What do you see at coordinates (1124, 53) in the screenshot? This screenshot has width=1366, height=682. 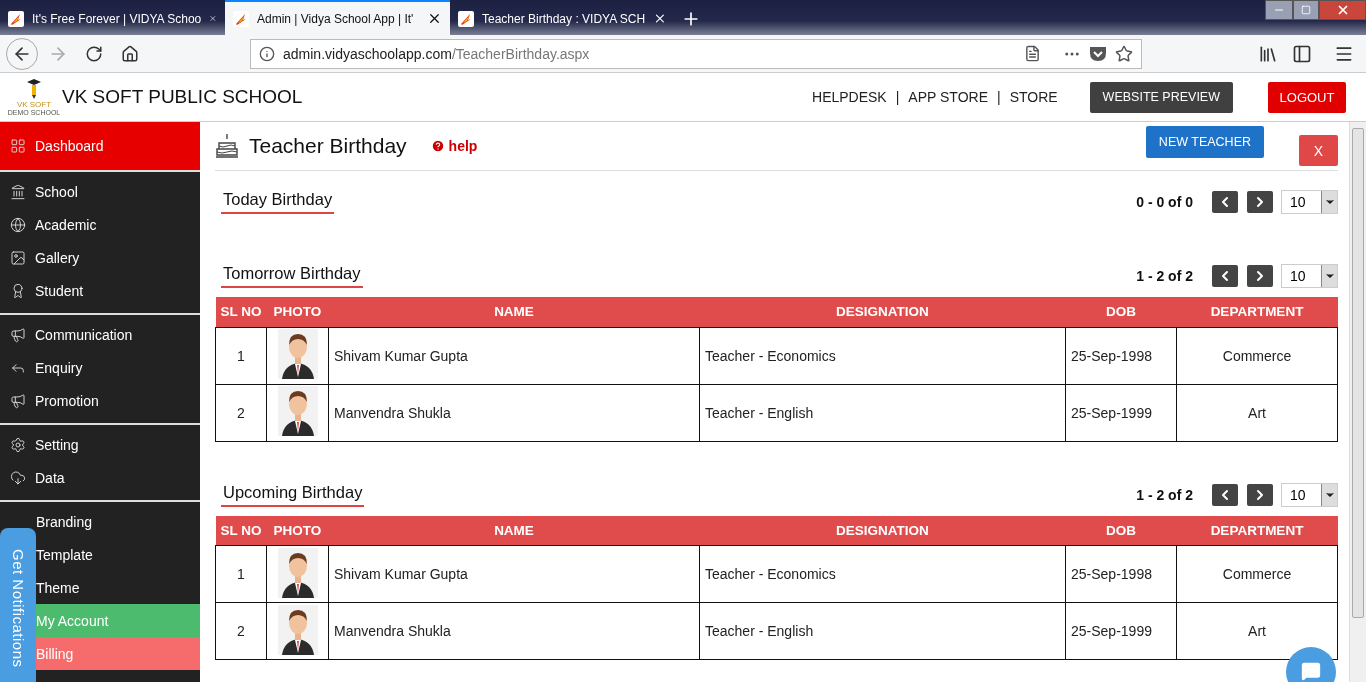 I see `star-icon` at bounding box center [1124, 53].